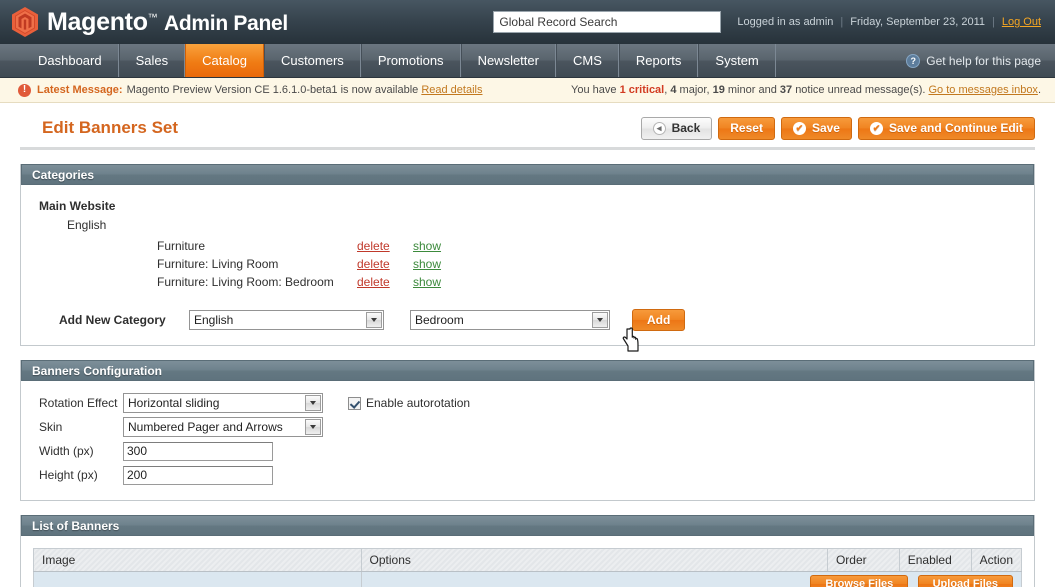  I want to click on question-mark-icon: ?, so click(913, 60).